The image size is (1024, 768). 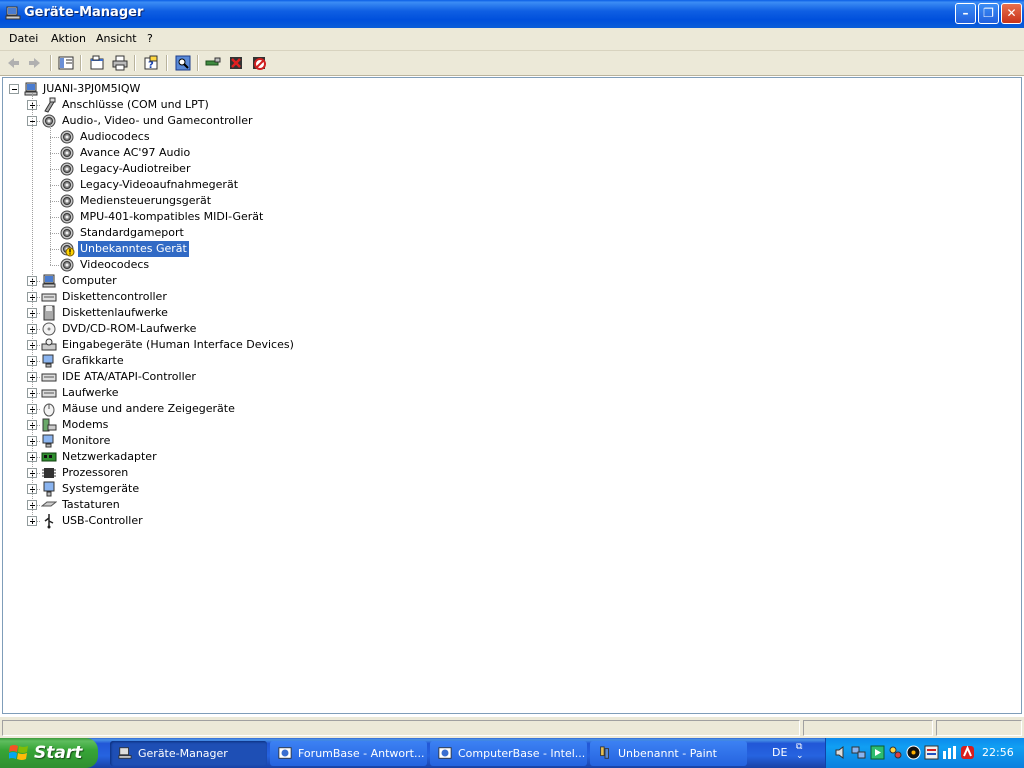 I want to click on tree-device: Audiocodecs, so click(x=115, y=137).